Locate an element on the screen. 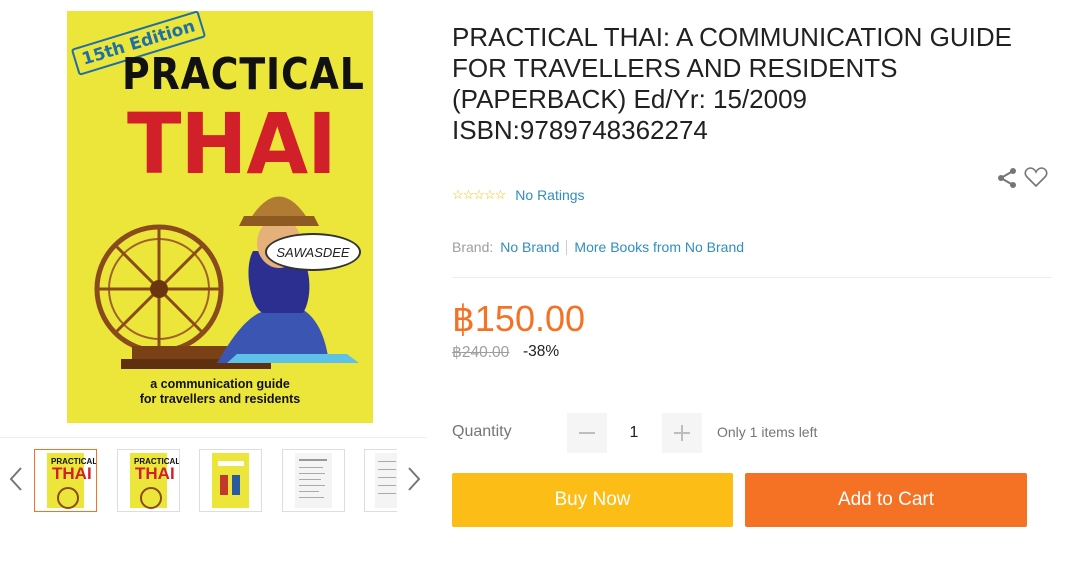 Image resolution: width=1078 pixels, height=585 pixels. thumbnail-2: PRACTICAL THAI is located at coordinates (148, 480).